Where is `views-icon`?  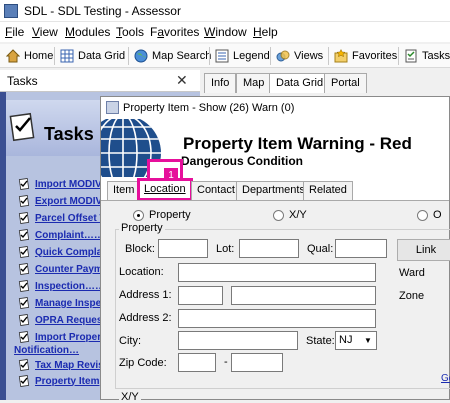
views-icon is located at coordinates (283, 56).